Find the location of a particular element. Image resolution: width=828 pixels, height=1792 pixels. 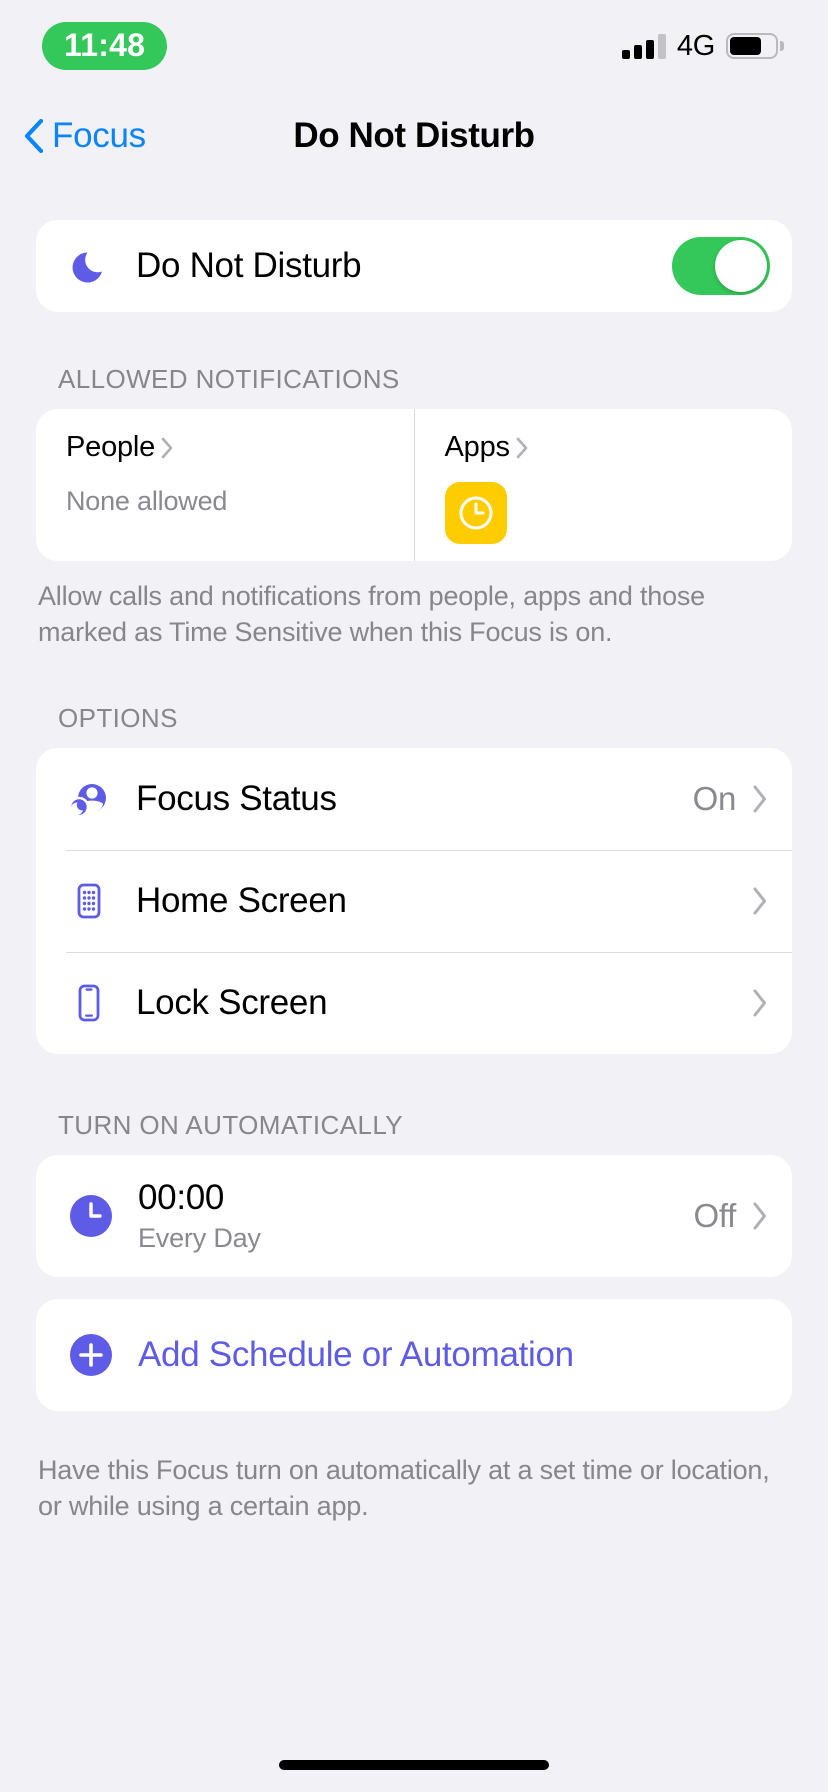

do-not-disturb-card: Do Not Disturb is located at coordinates (414, 266).